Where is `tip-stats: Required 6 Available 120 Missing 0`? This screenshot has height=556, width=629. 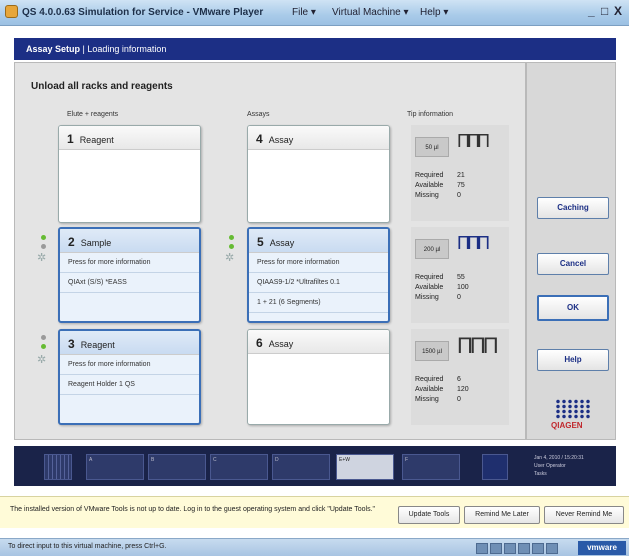 tip-stats: Required 6 Available 120 Missing 0 is located at coordinates (460, 390).